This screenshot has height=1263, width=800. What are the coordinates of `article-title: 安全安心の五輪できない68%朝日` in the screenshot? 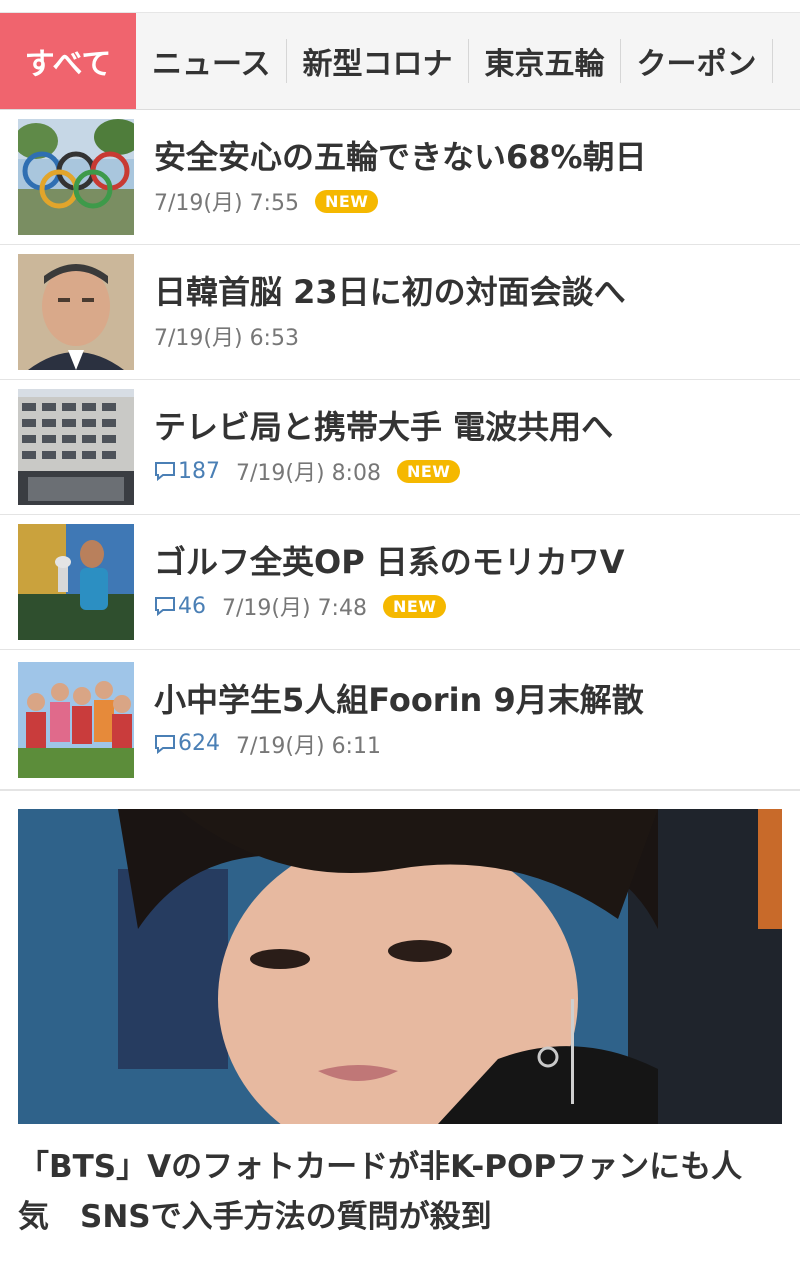 It's located at (400, 157).